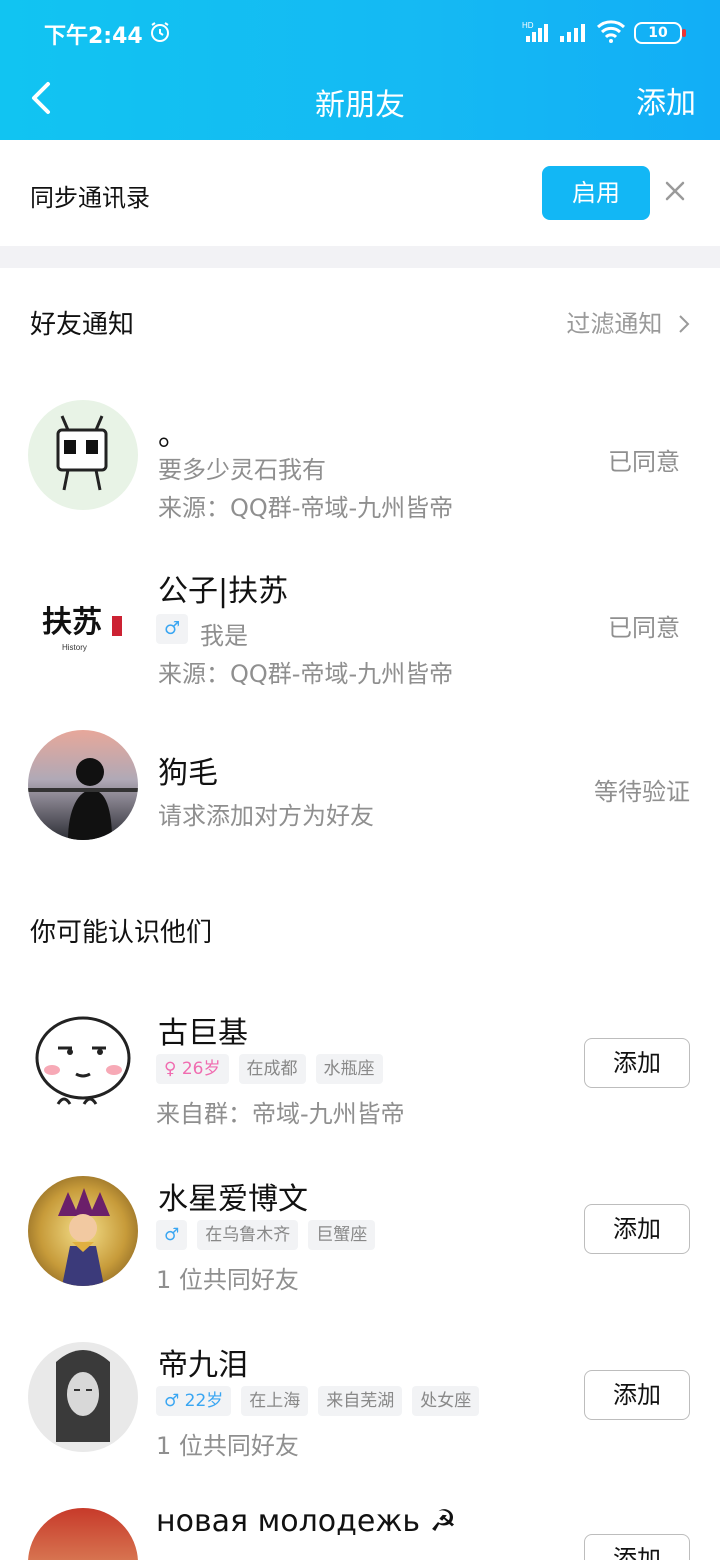  What do you see at coordinates (224, 636) in the screenshot?
I see `notice-message: 我是` at bounding box center [224, 636].